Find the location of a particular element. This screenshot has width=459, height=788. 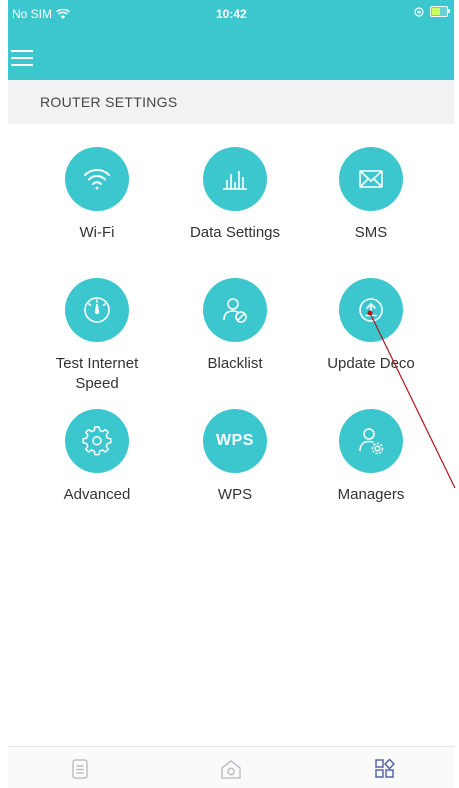

tile-test-internet-speed: Test Internet Speed is located at coordinates (97, 336).